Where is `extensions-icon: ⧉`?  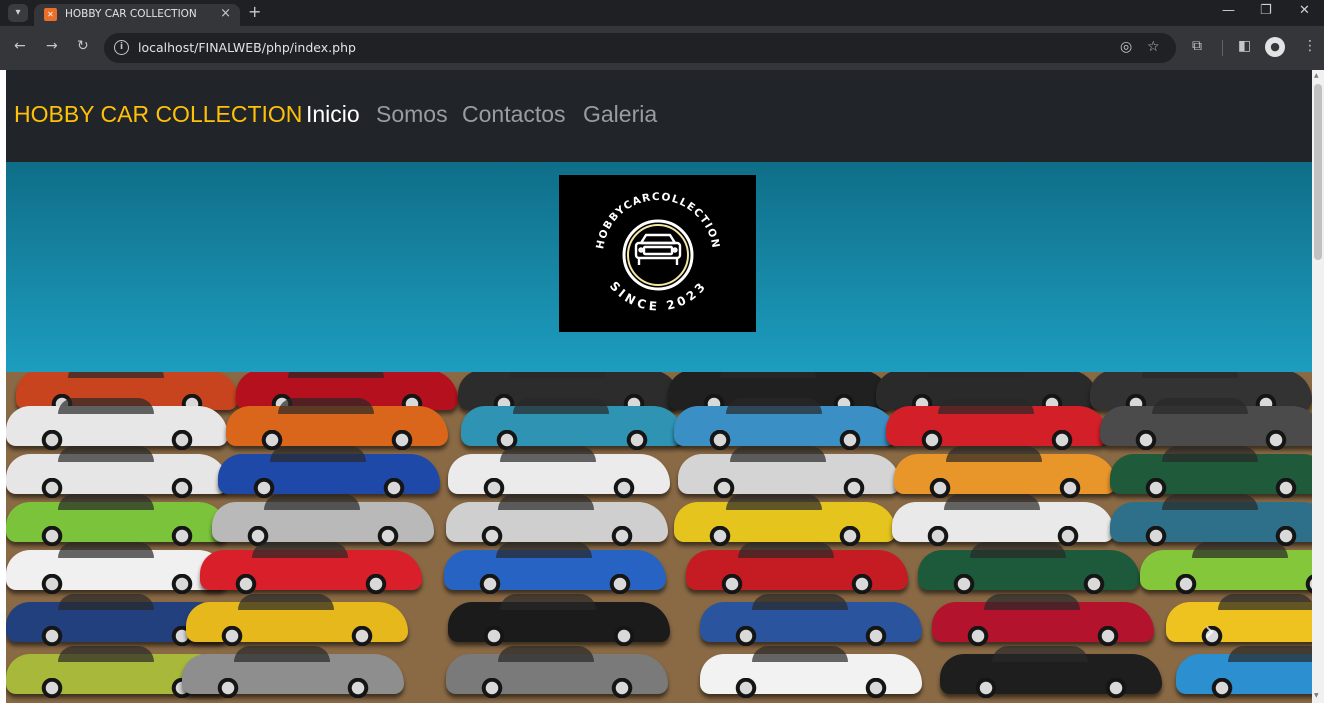 extensions-icon: ⧉ is located at coordinates (1197, 46).